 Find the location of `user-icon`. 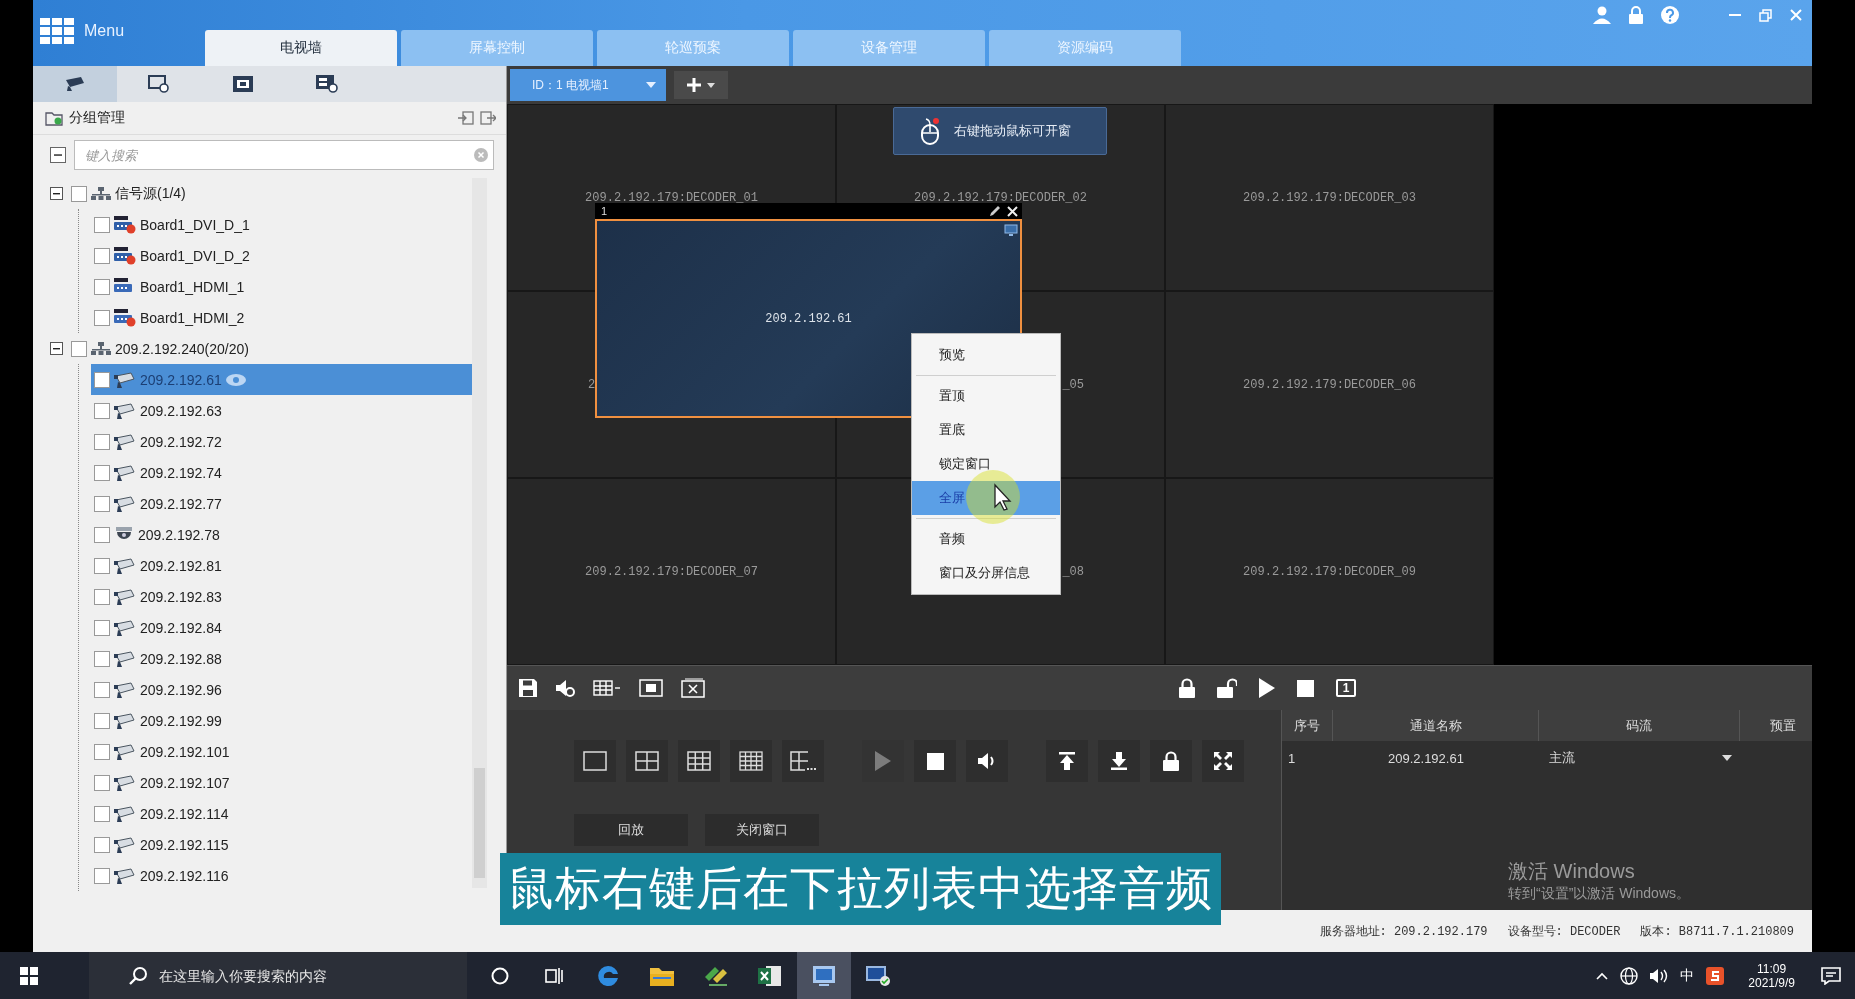

user-icon is located at coordinates (1602, 15).